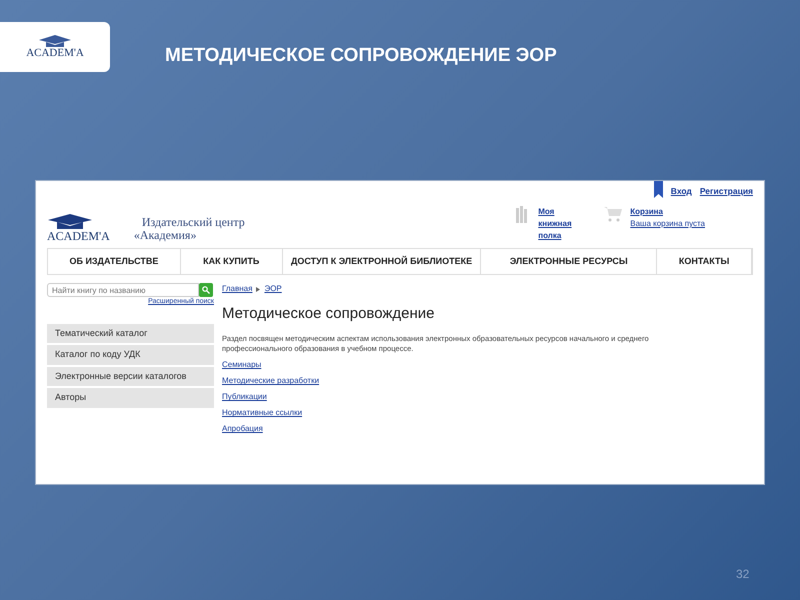  I want to click on section-link: Семинары, so click(242, 365).